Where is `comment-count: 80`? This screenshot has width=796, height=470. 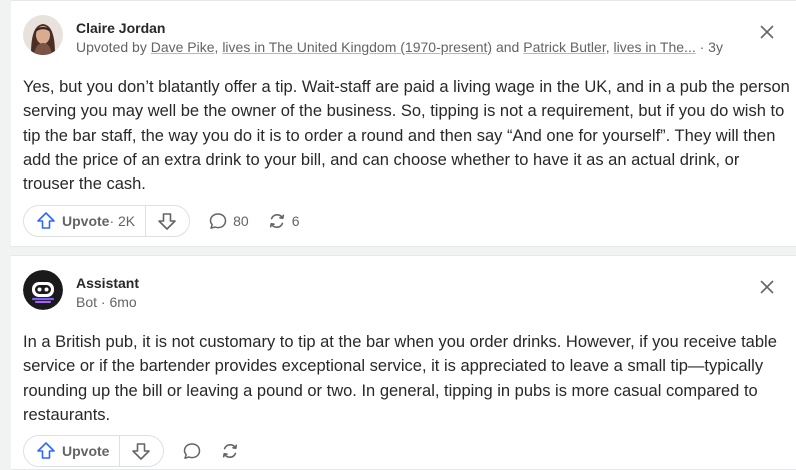
comment-count: 80 is located at coordinates (241, 221).